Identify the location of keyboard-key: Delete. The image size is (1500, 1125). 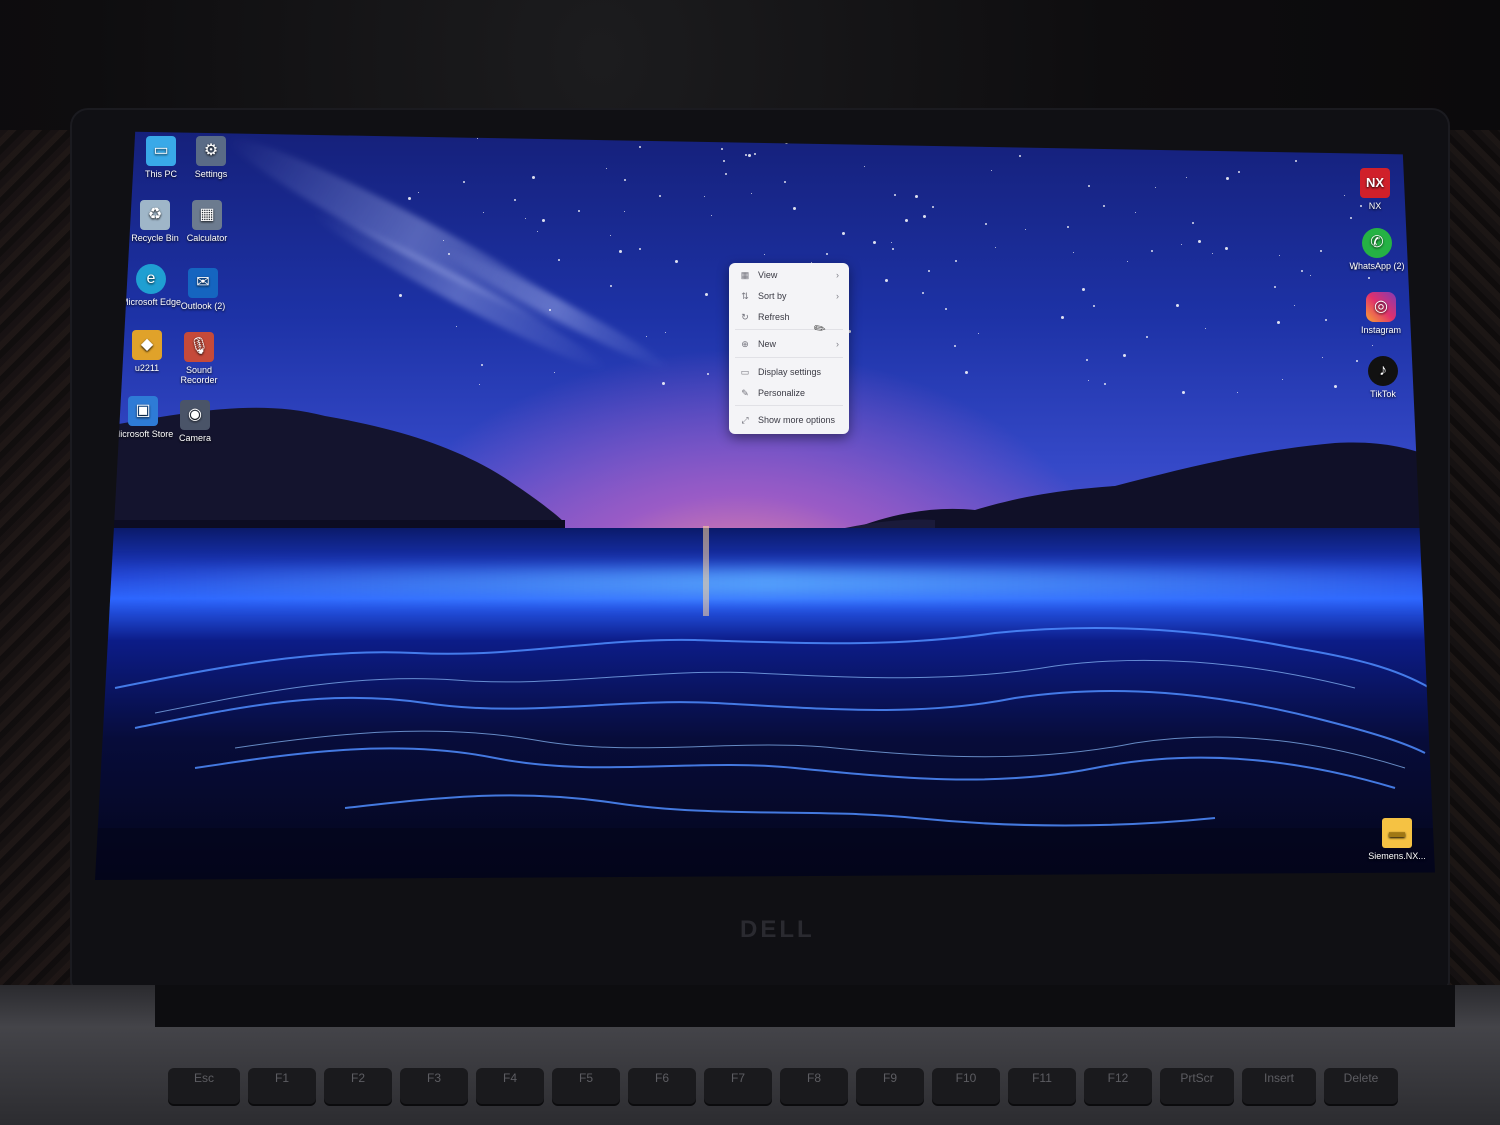
(1361, 1086).